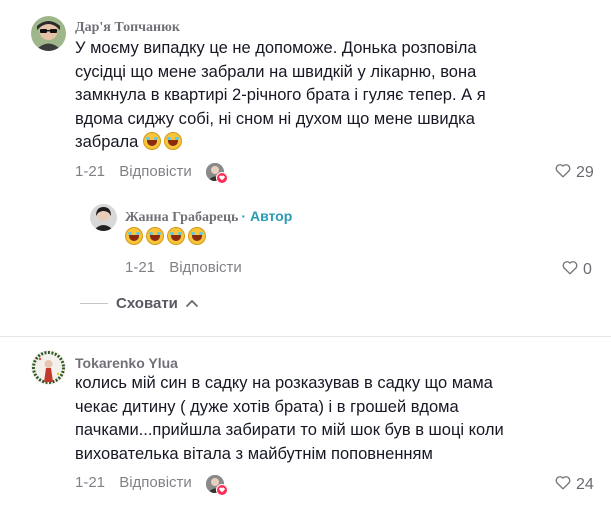  I want to click on comment-text-line-with-emoji: забрала, so click(280, 143).